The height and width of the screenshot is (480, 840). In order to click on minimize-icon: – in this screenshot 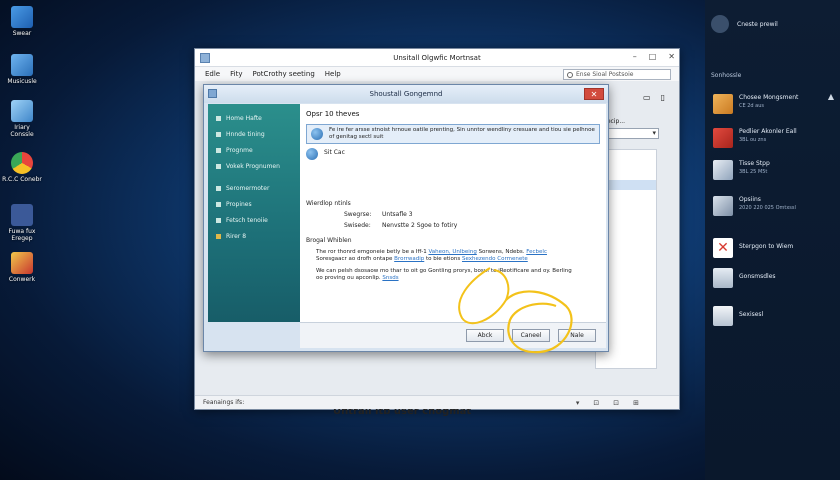, I will do `click(635, 56)`.